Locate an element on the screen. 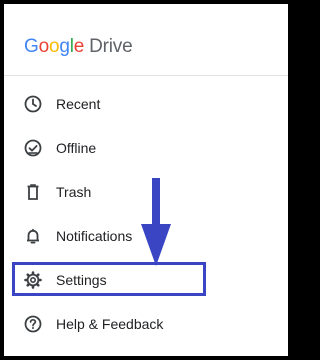  pointer-arrow-icon is located at coordinates (156, 223).